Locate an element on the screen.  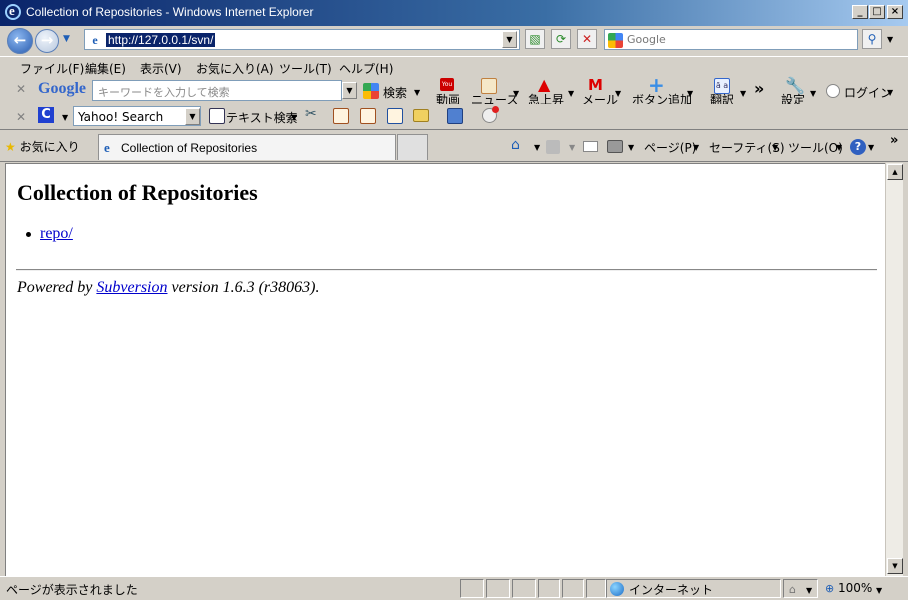
command-bar-more-button: » is located at coordinates (894, 140).